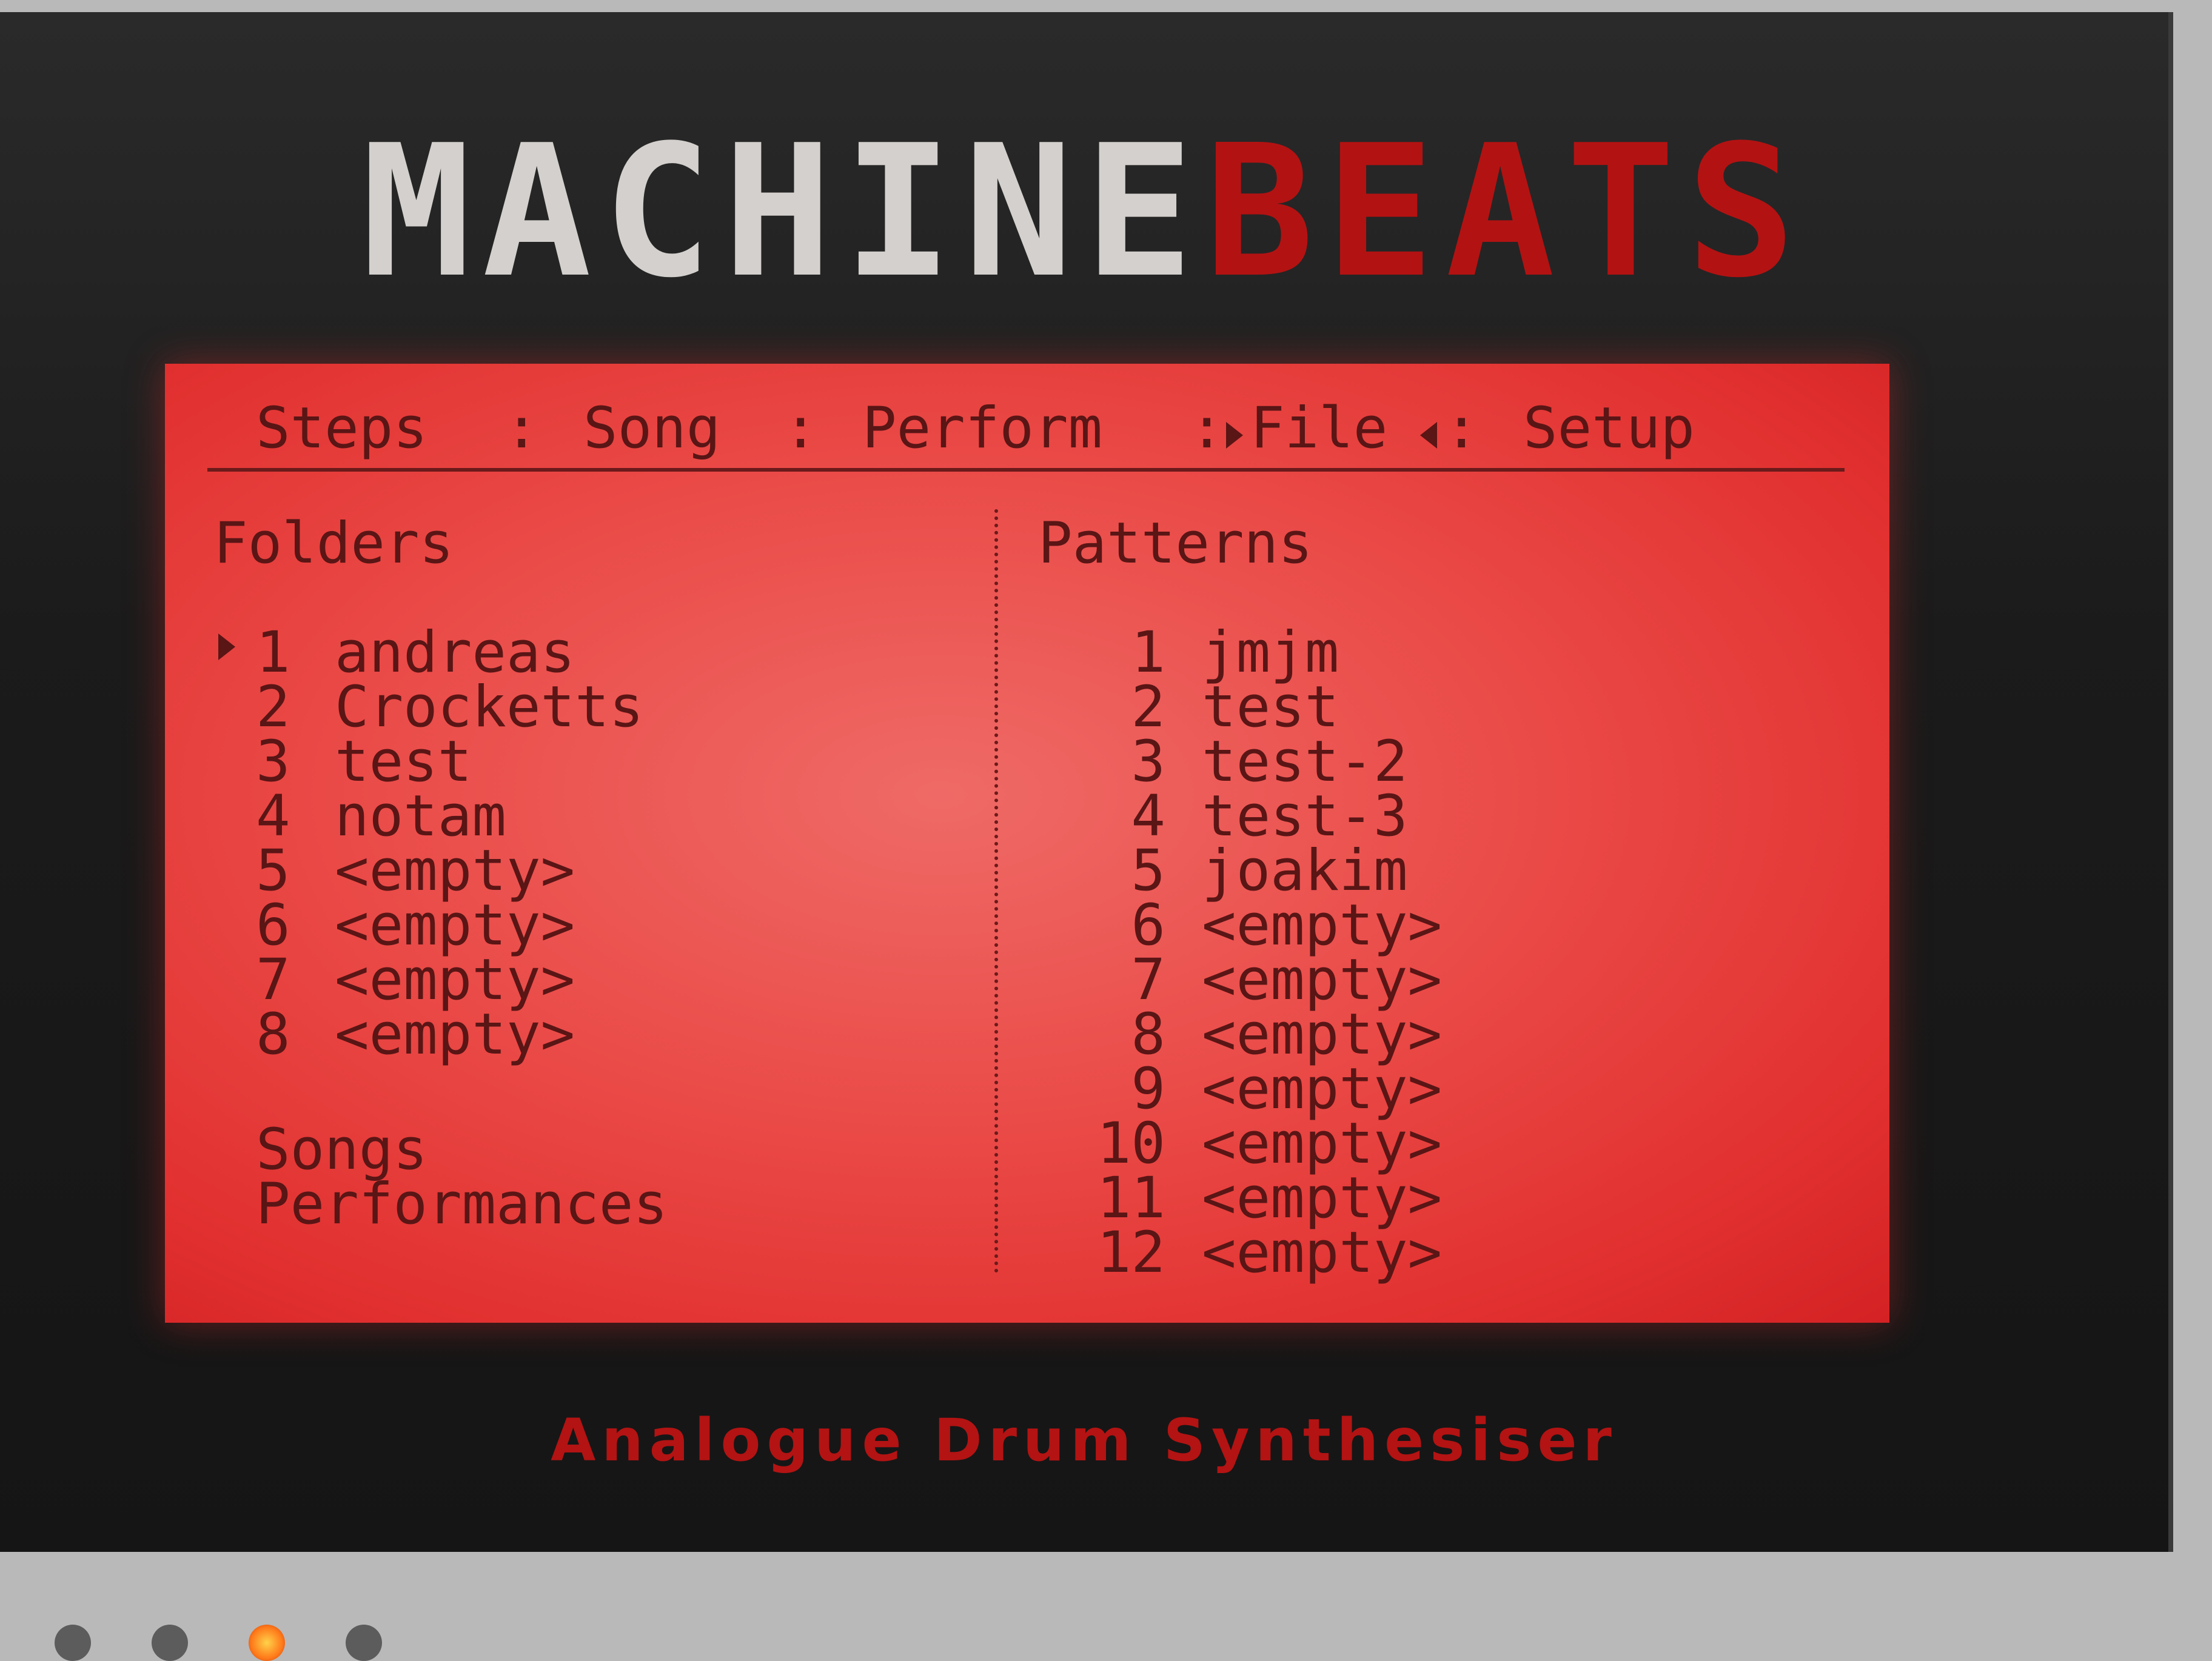  Describe the element at coordinates (462, 1204) in the screenshot. I see `performances-item: Performances` at that location.